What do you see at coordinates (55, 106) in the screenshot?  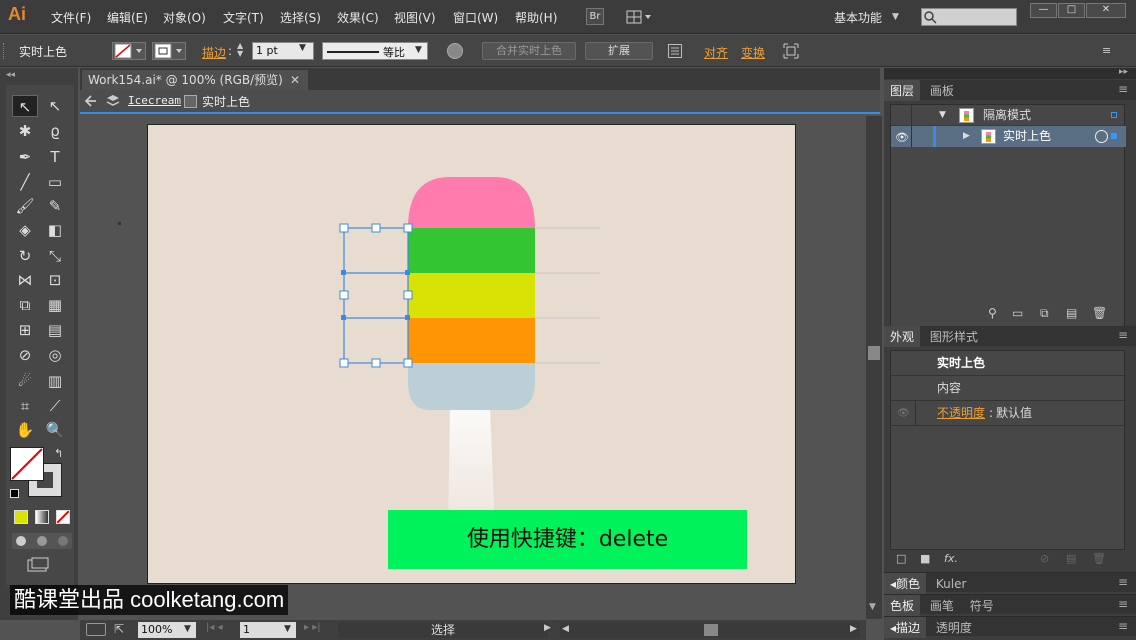 I see `direct-selection-tool-icon: ↖` at bounding box center [55, 106].